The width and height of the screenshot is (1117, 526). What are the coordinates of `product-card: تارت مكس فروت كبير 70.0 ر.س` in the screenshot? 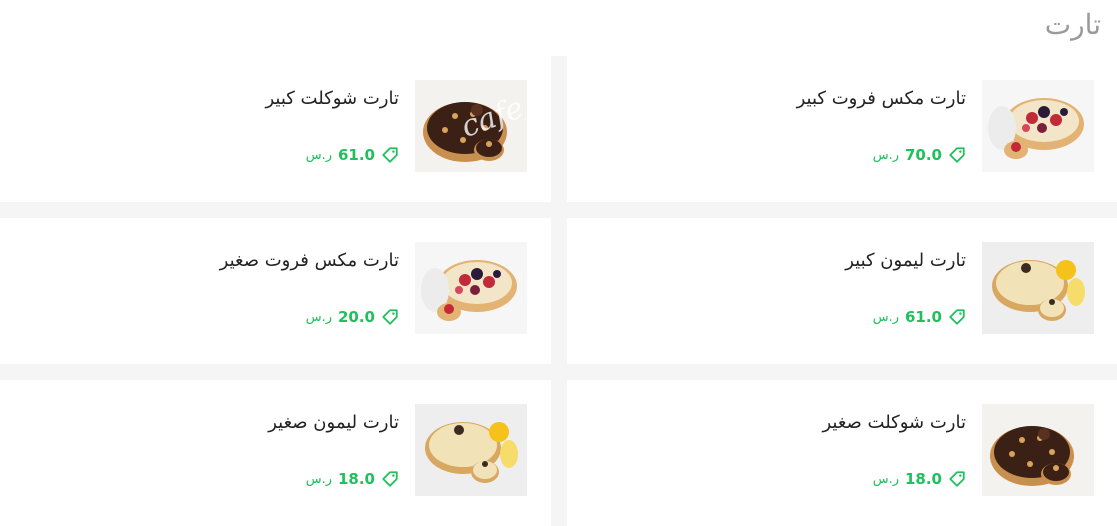 It's located at (842, 129).